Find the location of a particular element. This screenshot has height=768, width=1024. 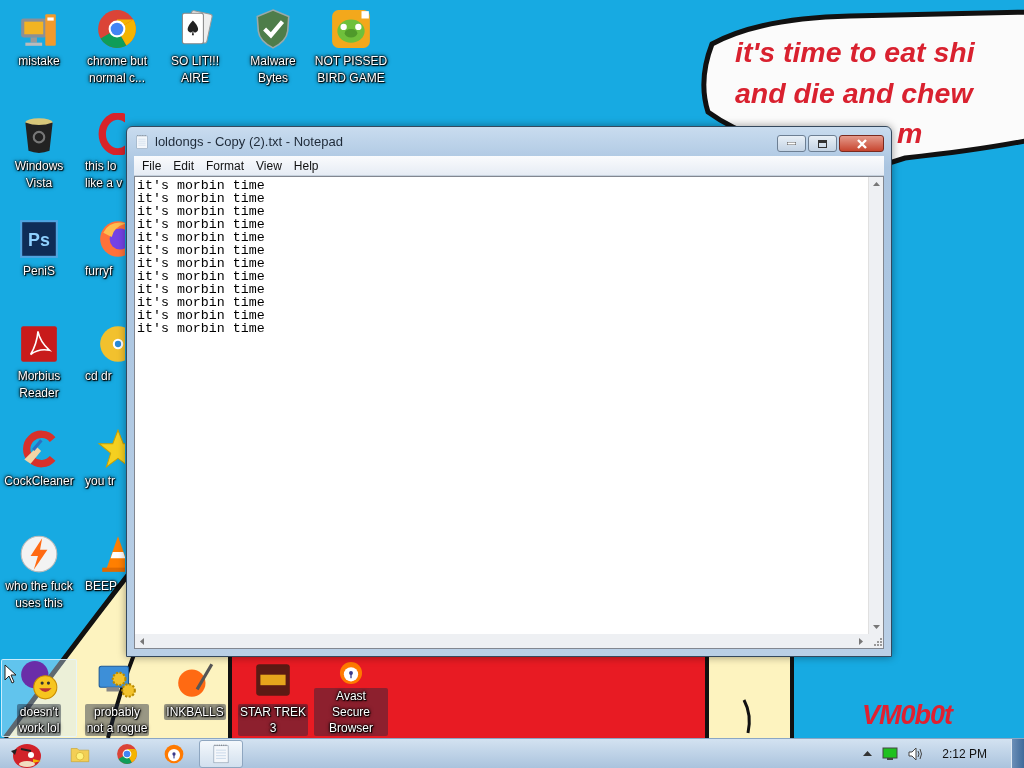

desktop-icon-label: you tr is located at coordinates (99, 481).